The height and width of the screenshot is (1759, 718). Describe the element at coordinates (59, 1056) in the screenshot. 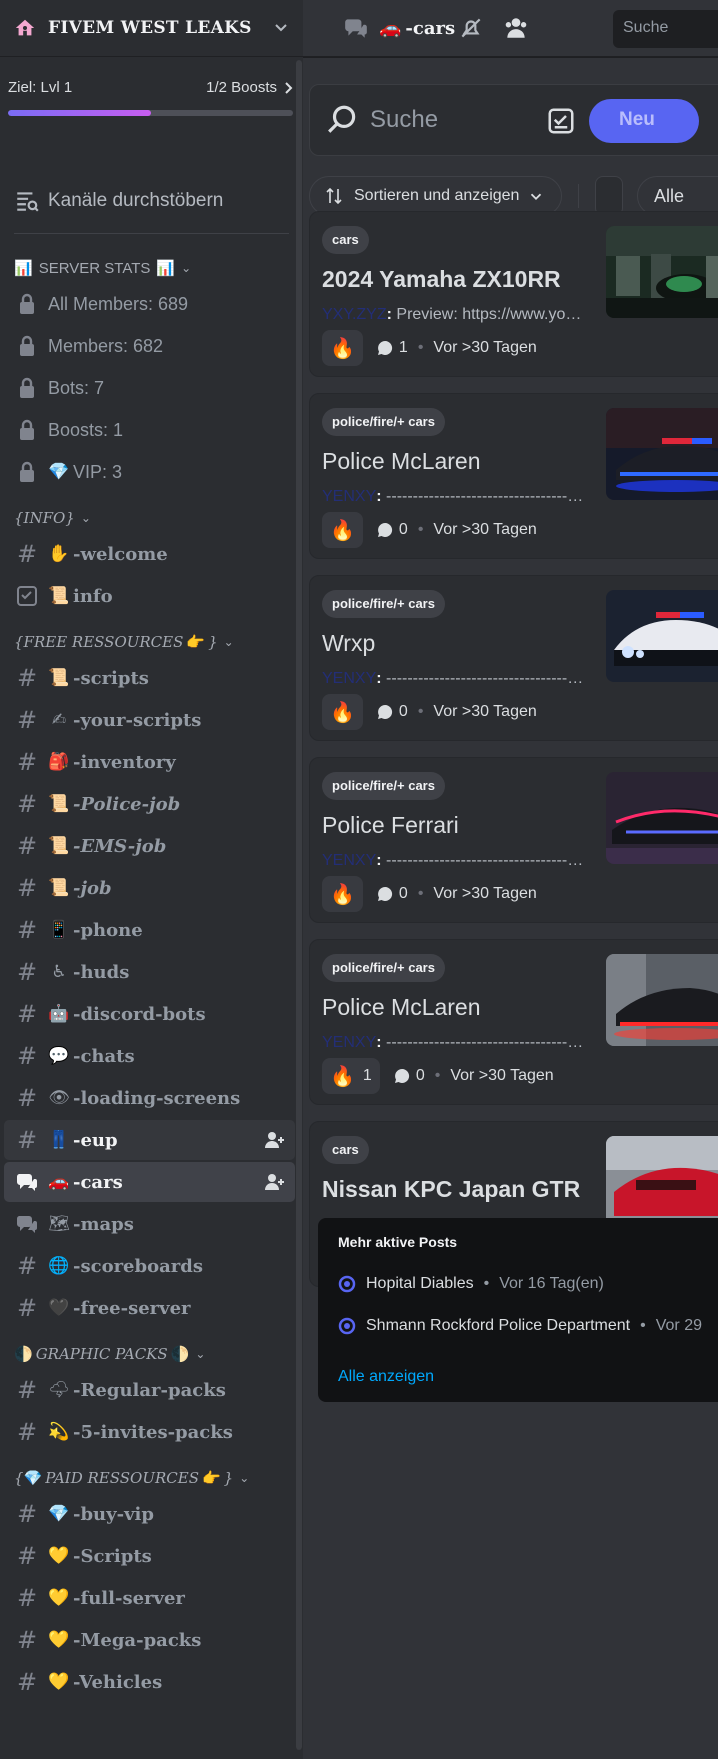

I see `channel-emoji: 💬` at that location.